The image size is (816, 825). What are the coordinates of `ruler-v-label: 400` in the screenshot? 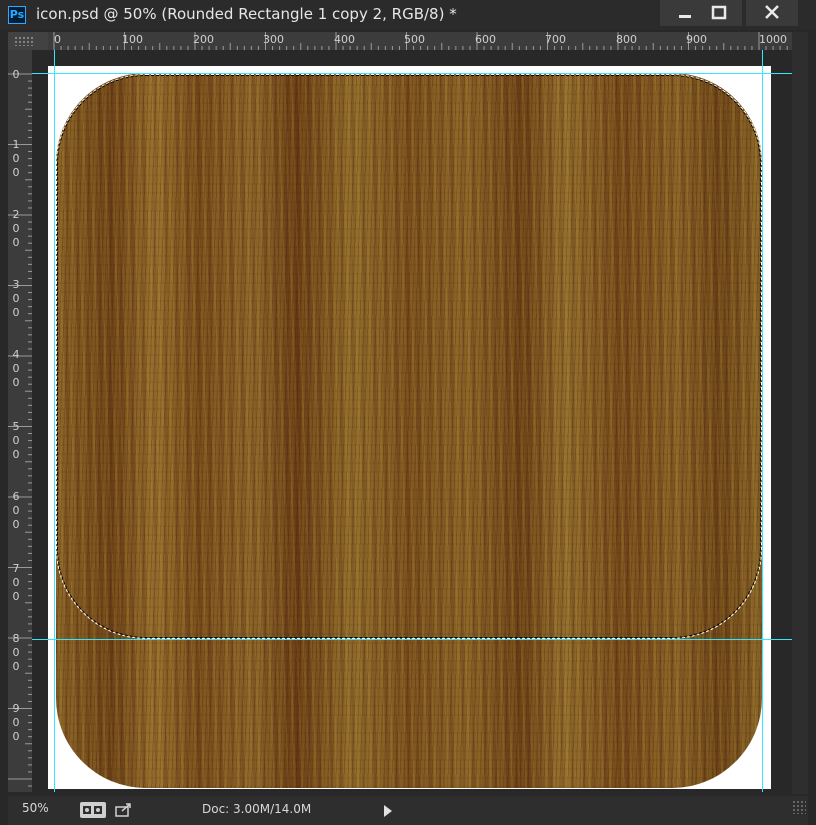 It's located at (16, 369).